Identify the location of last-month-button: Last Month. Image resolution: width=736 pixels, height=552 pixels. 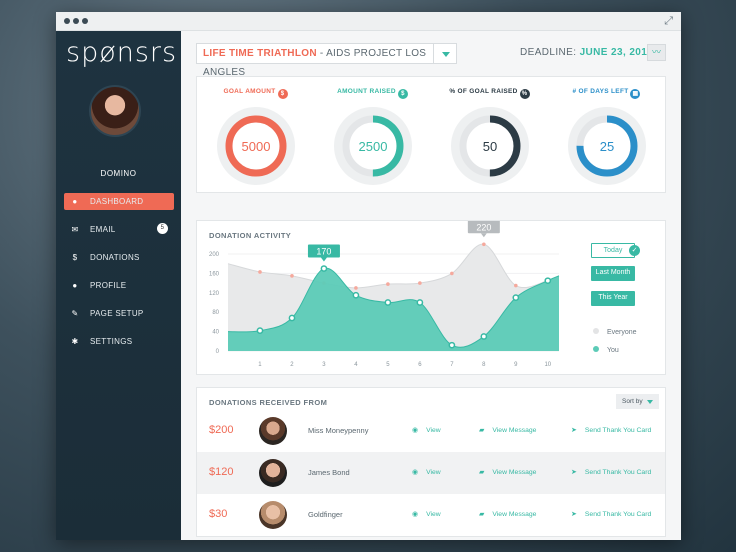
(613, 273).